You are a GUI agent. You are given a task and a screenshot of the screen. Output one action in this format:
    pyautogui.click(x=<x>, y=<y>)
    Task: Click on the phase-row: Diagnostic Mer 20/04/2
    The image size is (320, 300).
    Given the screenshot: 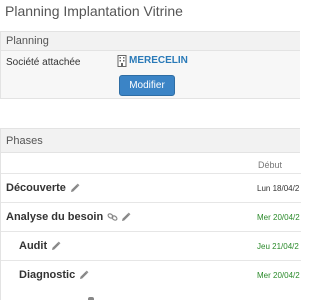 What is the action you would take?
    pyautogui.click(x=151, y=274)
    